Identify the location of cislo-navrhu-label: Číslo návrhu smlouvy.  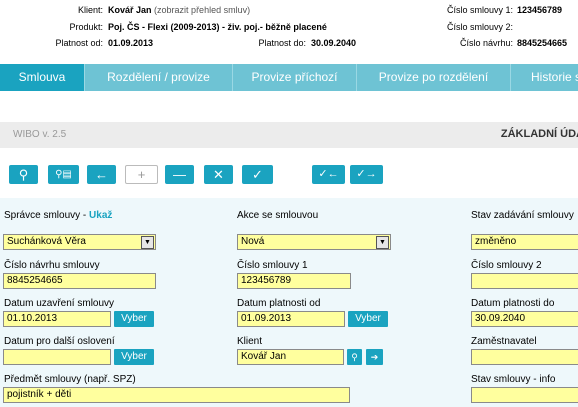
(52, 265).